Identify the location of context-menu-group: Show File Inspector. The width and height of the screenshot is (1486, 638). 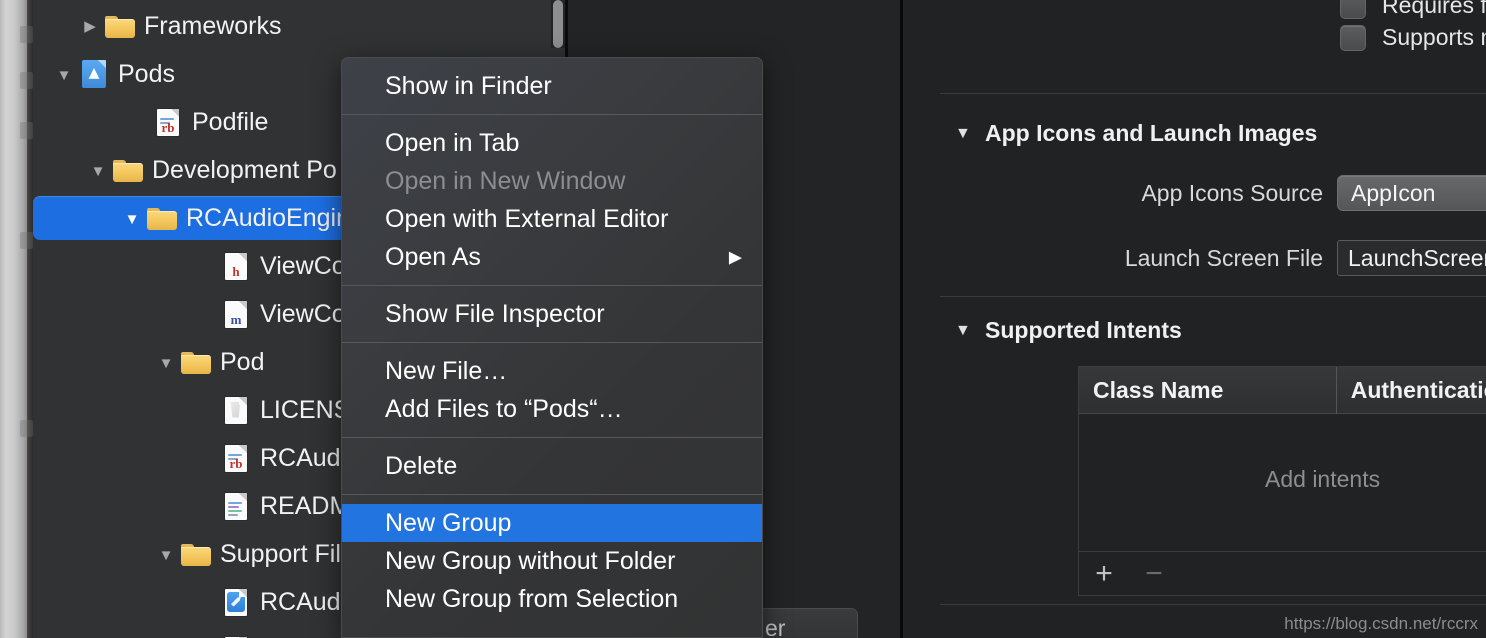
(552, 314).